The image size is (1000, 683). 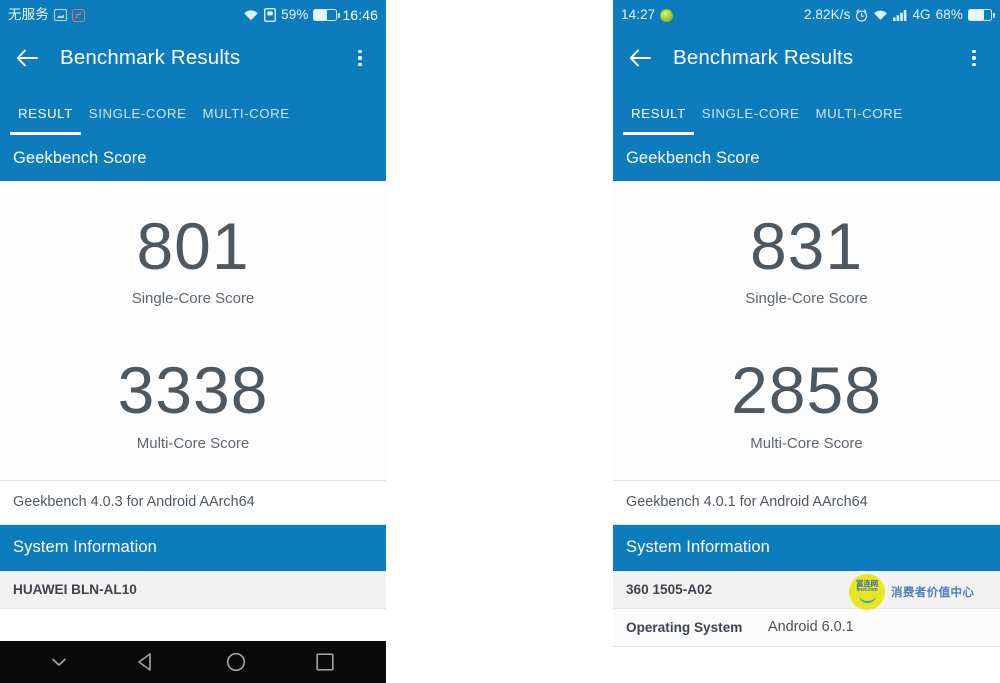 I want to click on table-row: HUAWEI BLN-AL10, so click(x=193, y=589).